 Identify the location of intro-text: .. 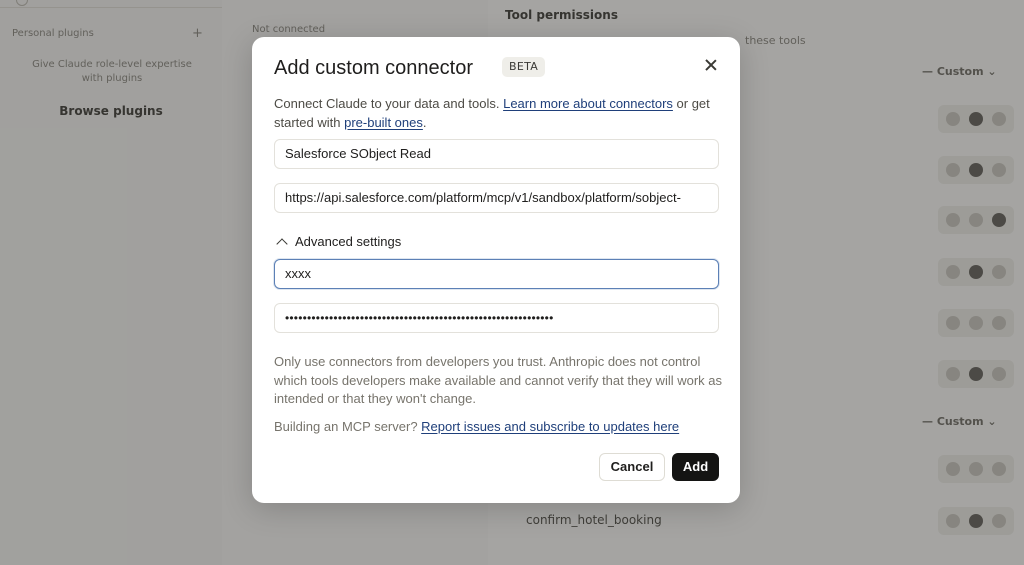
(424, 122).